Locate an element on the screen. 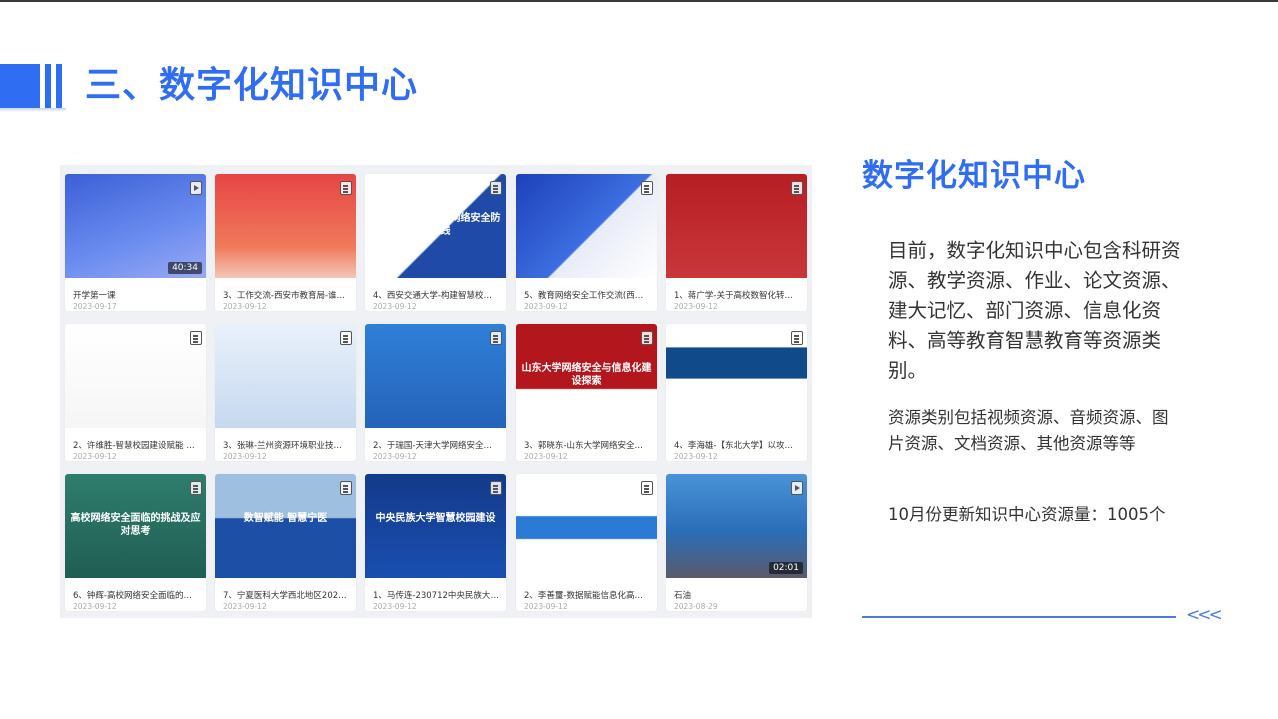 The width and height of the screenshot is (1278, 719). thumbnail-caption: 山东大学网络安全与信息化建设探索 is located at coordinates (586, 375).